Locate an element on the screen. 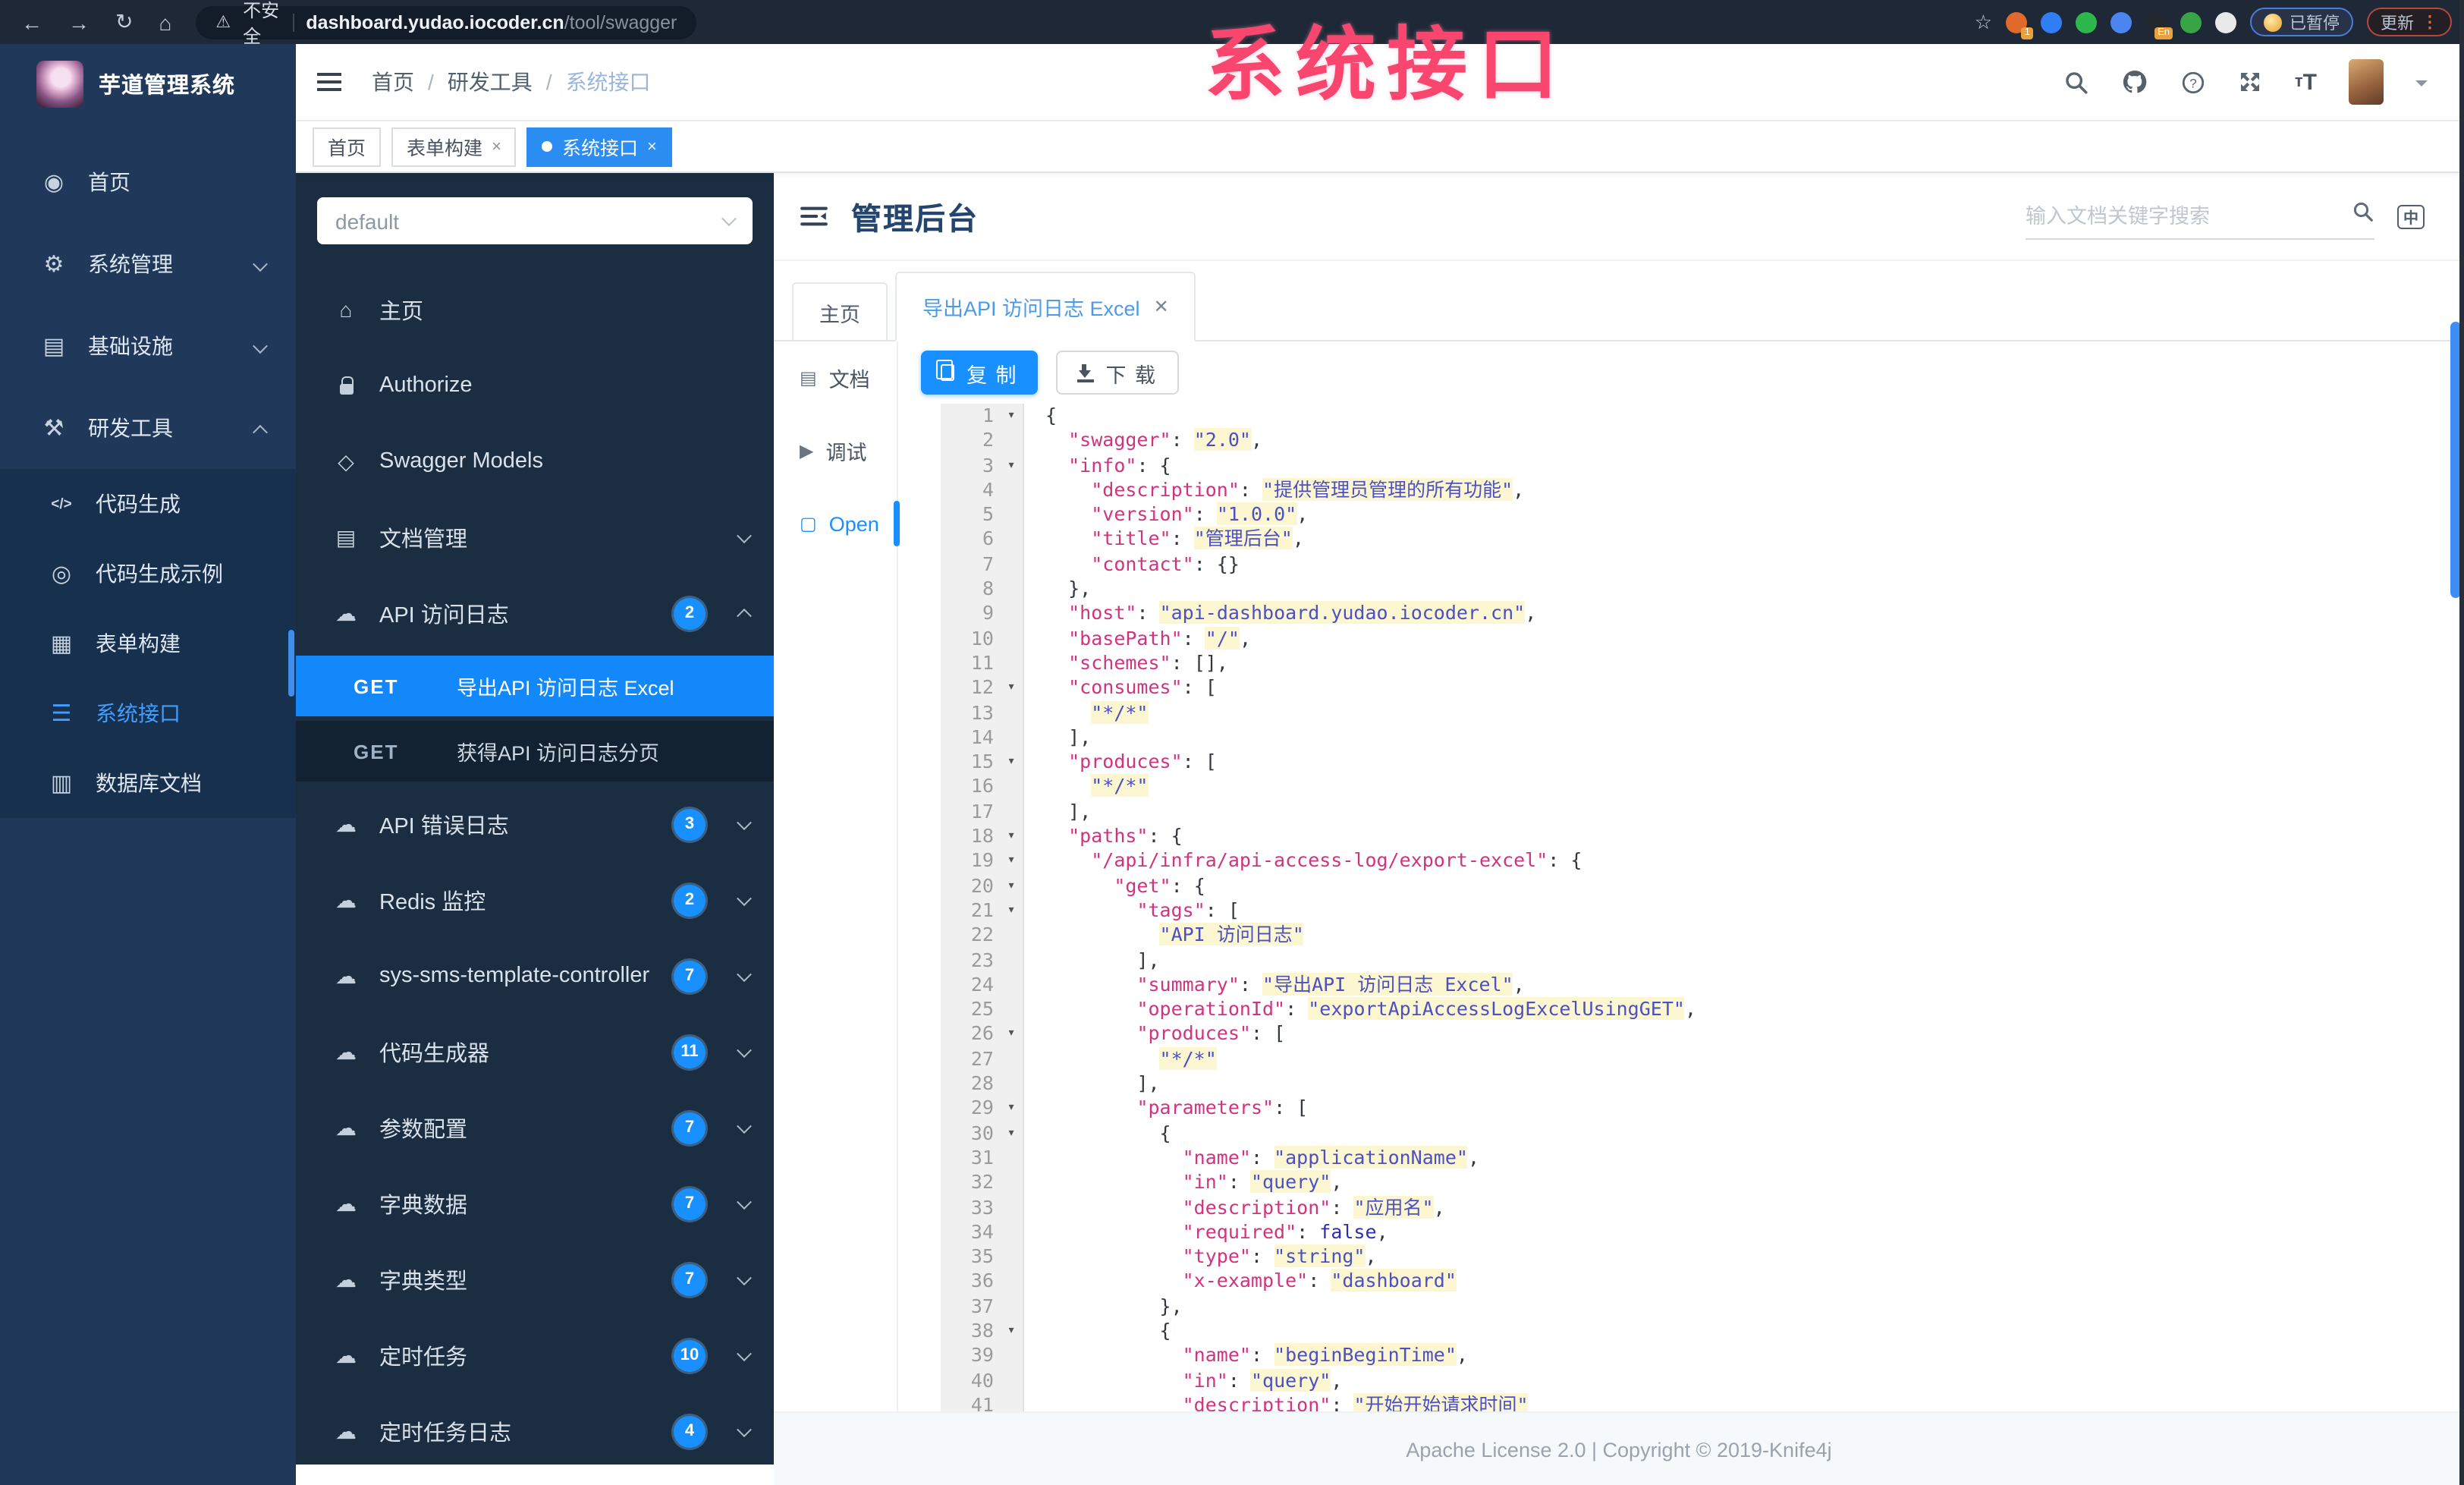 The width and height of the screenshot is (2464, 1485). kebab-menu-icon: ⋮ is located at coordinates (2430, 22).